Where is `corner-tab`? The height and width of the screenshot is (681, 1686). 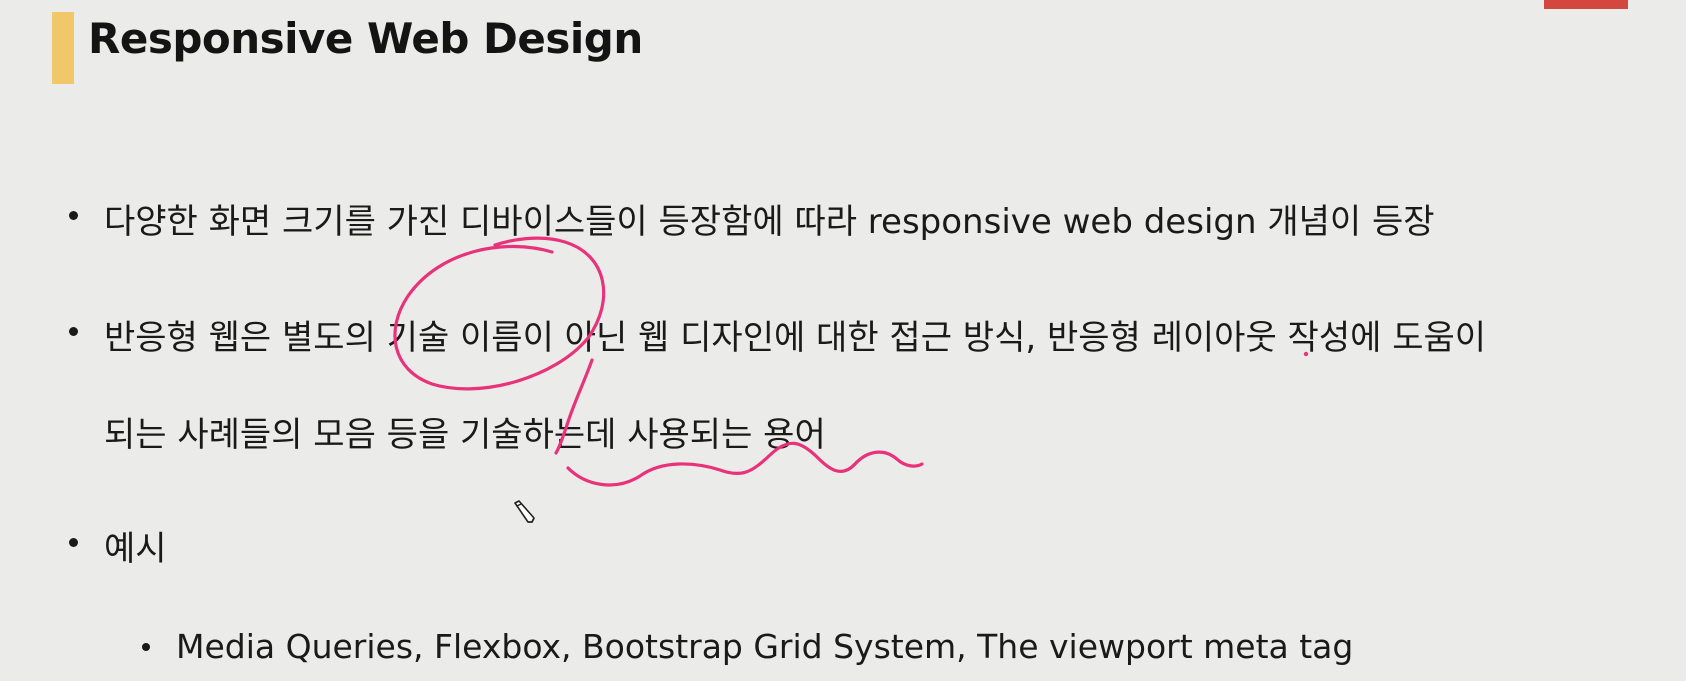 corner-tab is located at coordinates (1586, 4).